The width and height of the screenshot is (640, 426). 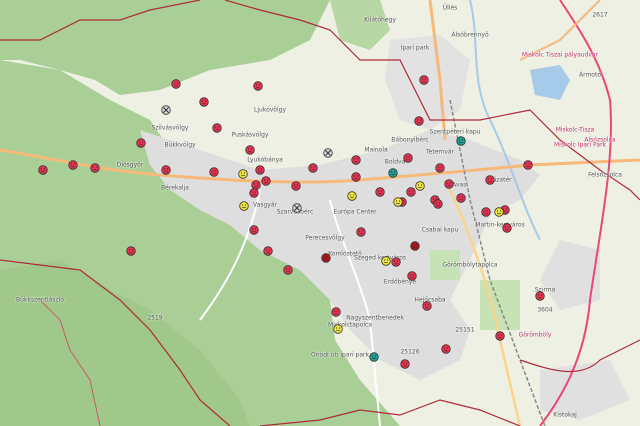 I want to click on map-label: Mainola, so click(x=376, y=150).